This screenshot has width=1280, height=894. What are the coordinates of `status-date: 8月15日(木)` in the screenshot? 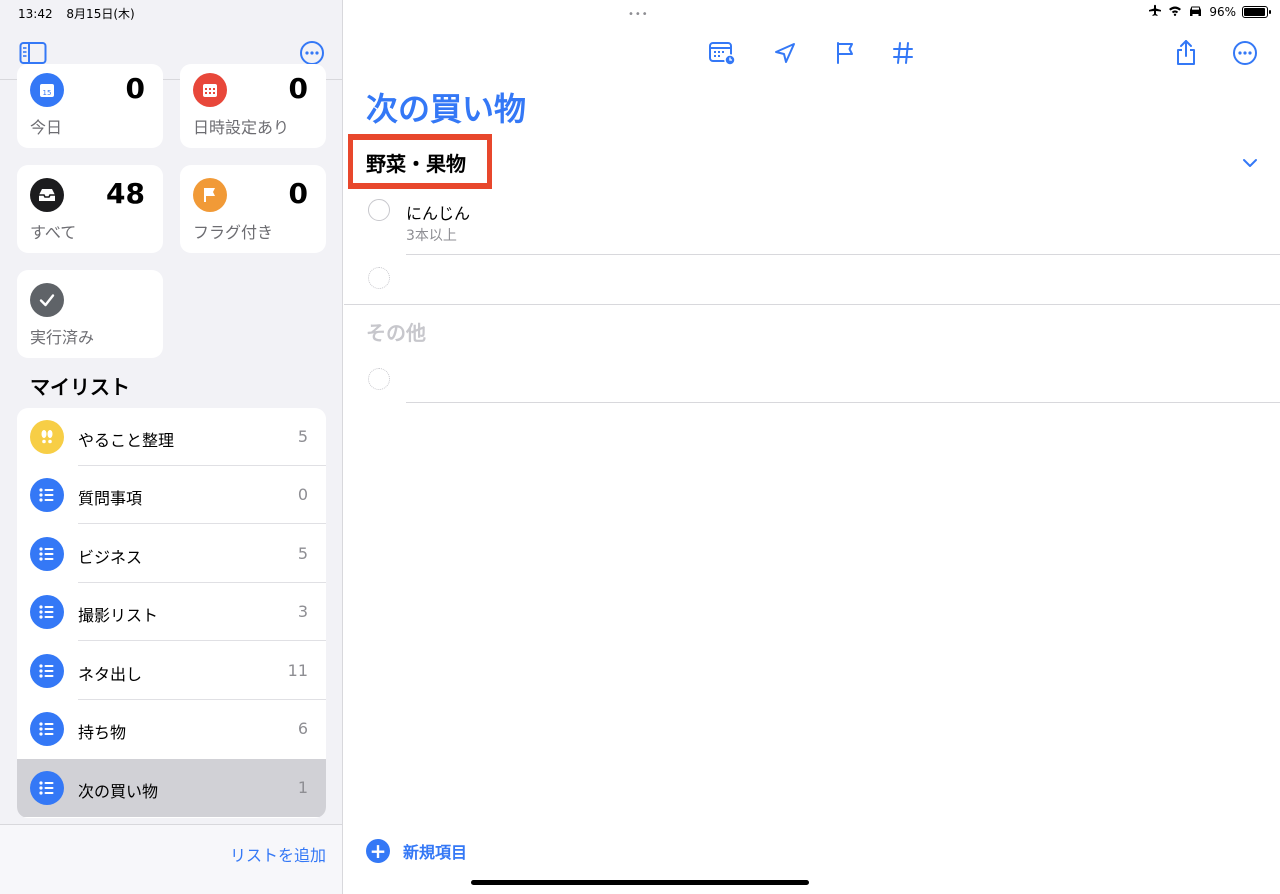 It's located at (100, 14).